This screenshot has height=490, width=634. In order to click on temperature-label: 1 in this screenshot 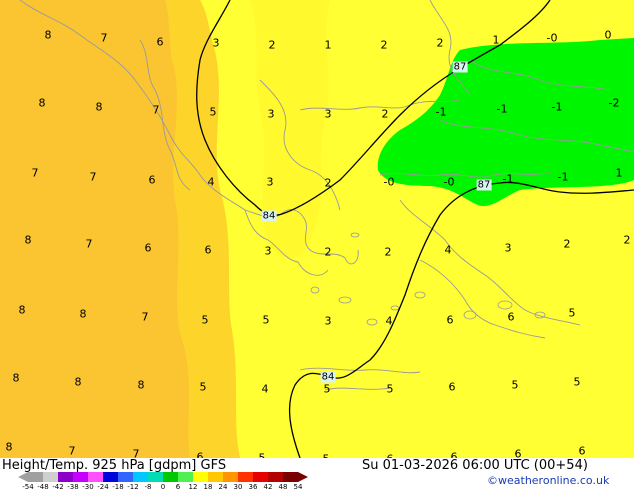, I will do `click(496, 40)`.